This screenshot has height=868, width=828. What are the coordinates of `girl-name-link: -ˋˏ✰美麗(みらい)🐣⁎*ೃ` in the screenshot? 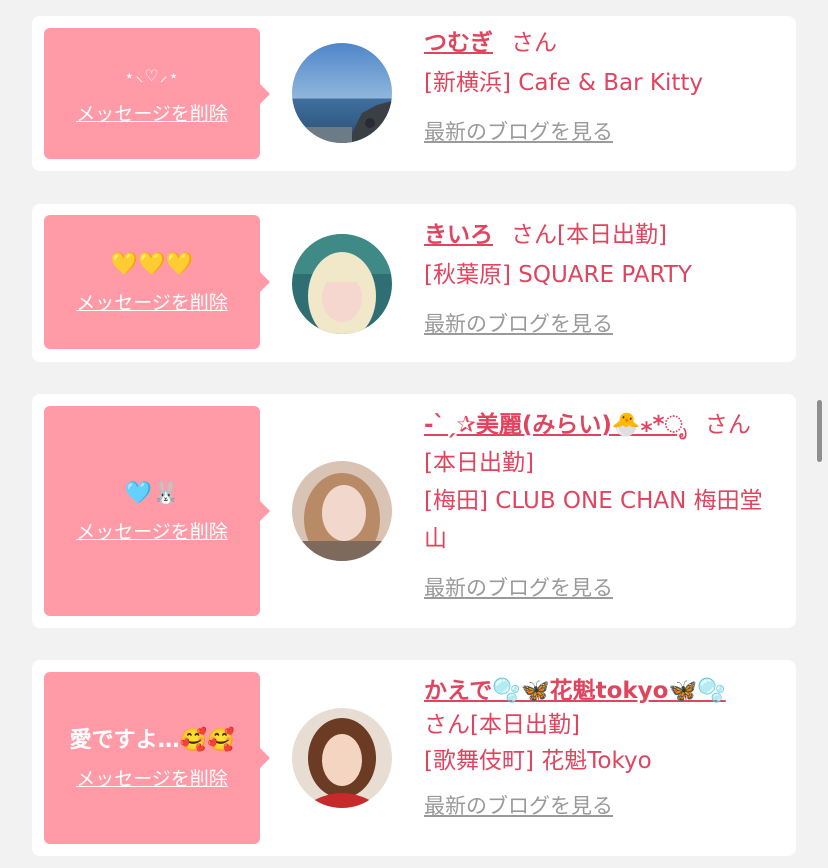 It's located at (555, 425).